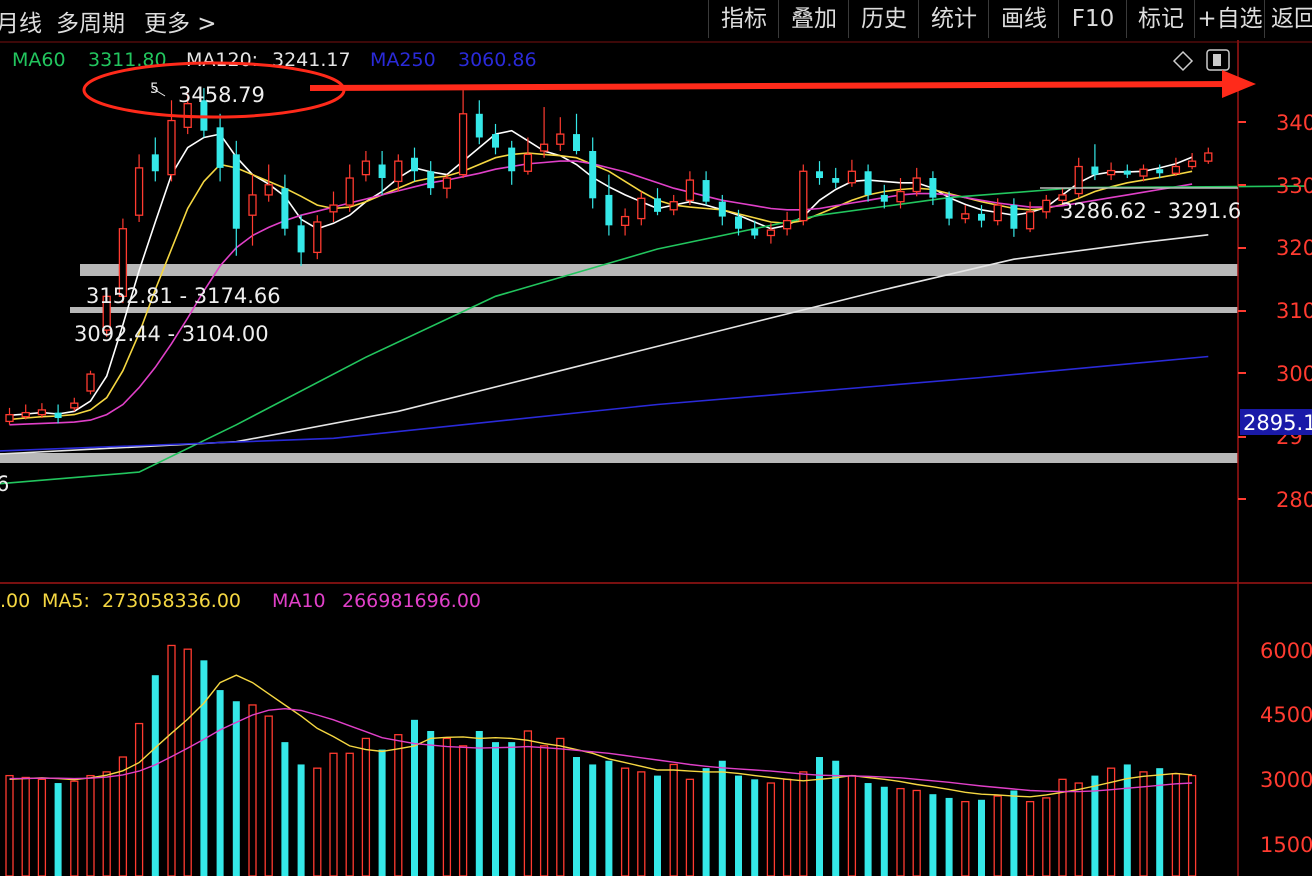 The height and width of the screenshot is (876, 1312). Describe the element at coordinates (299, 601) in the screenshot. I see `vol-ma10-label: MA10` at that location.